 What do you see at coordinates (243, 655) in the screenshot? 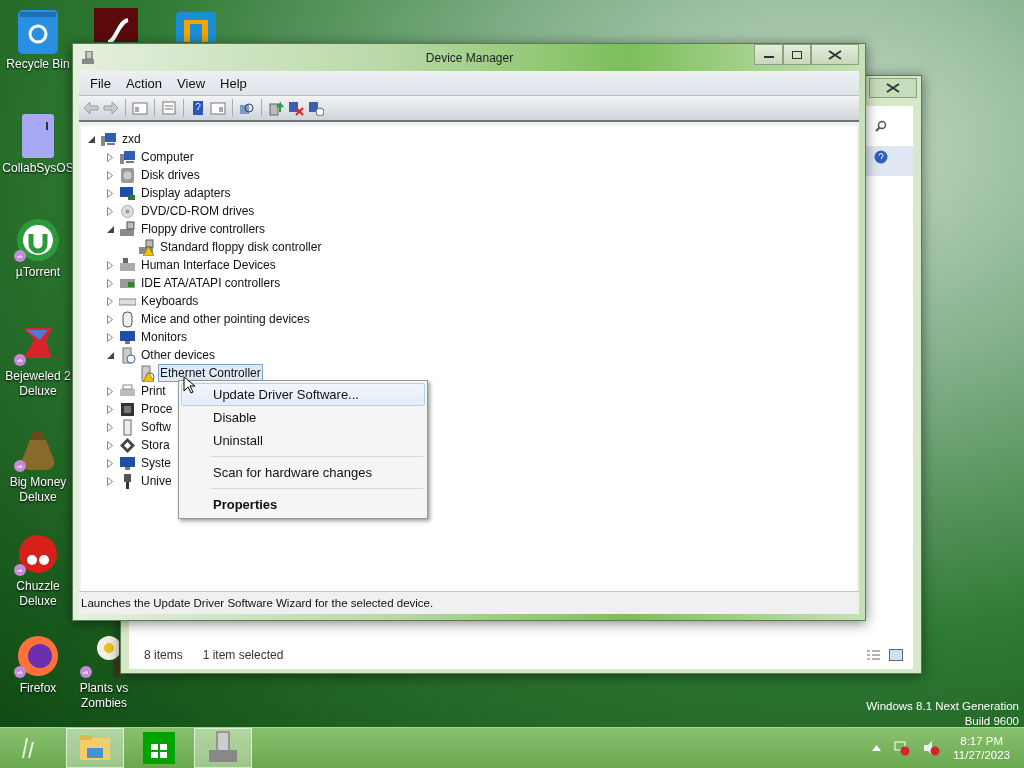
I see `status-text: 1 item selected` at bounding box center [243, 655].